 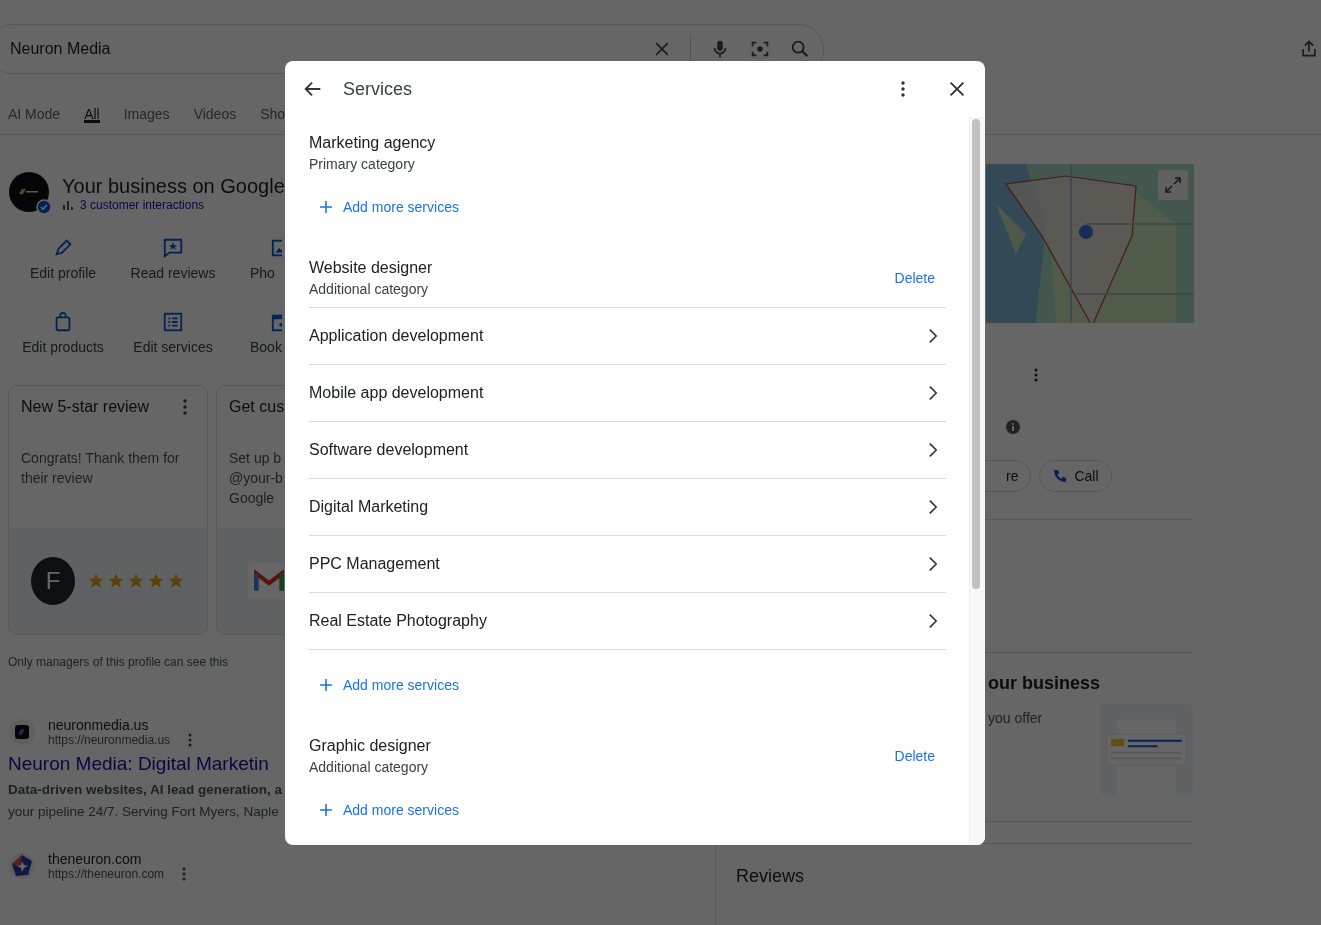 I want to click on managers-note: Only managers of this profile can see this, so click(x=119, y=662).